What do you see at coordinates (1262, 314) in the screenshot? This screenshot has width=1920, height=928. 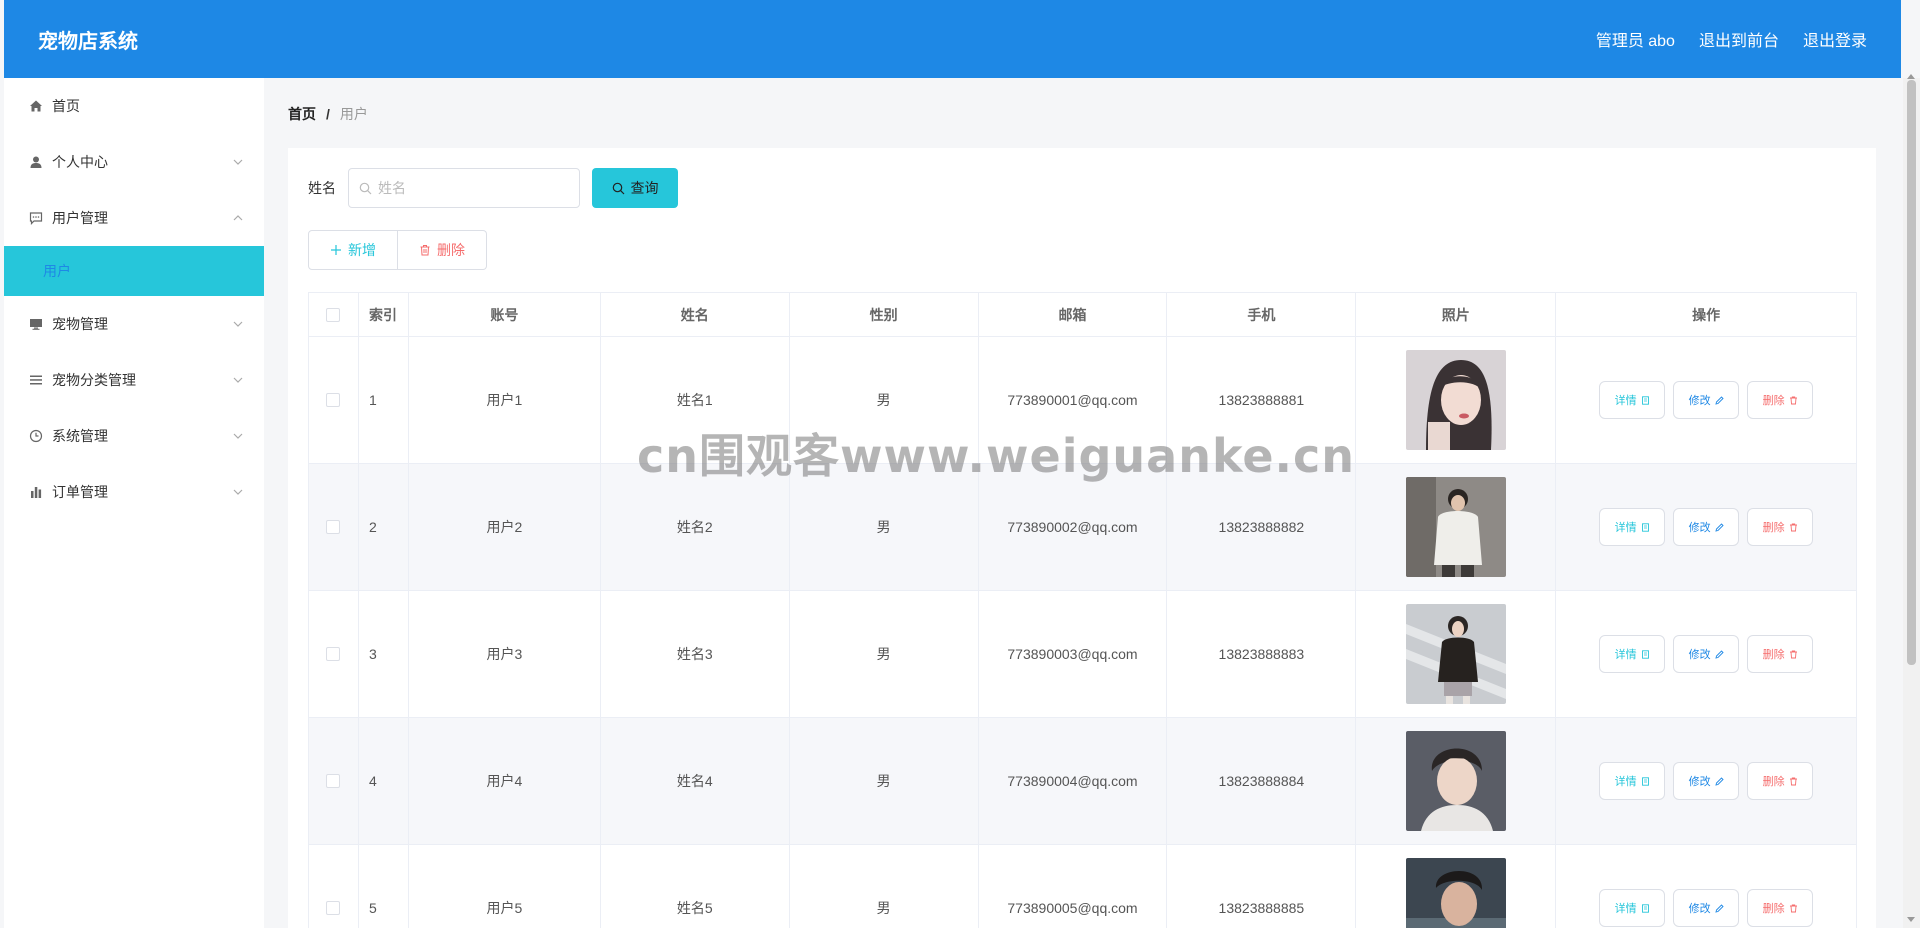 I see `column-header: 手机` at bounding box center [1262, 314].